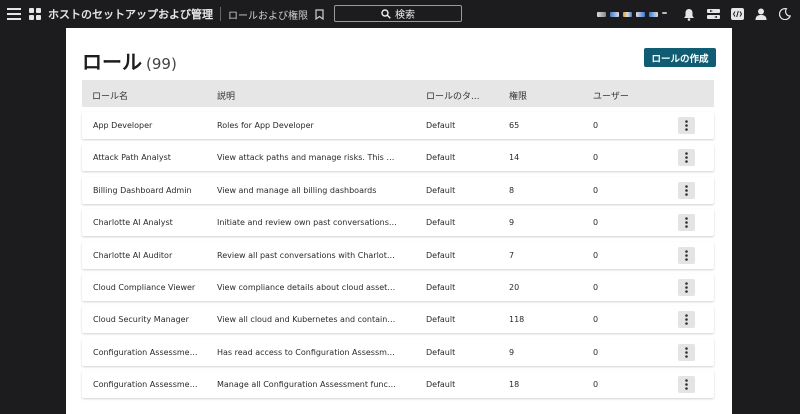 The width and height of the screenshot is (800, 414). Describe the element at coordinates (161, 64) in the screenshot. I see `role-count: (99)` at that location.